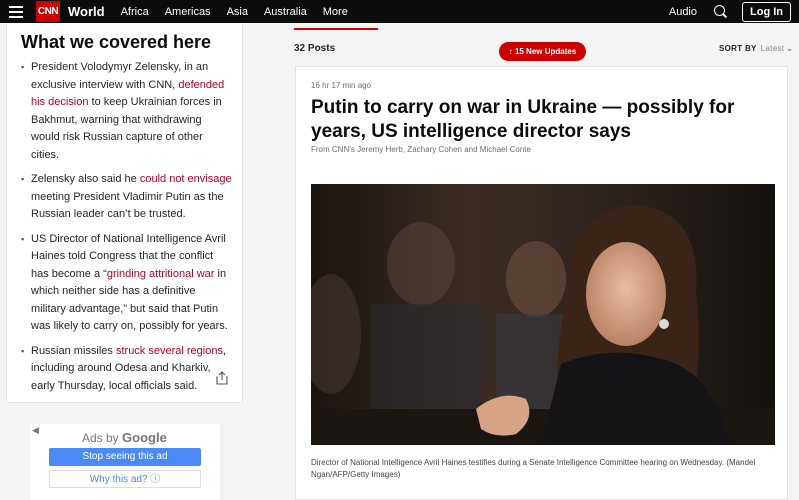 The height and width of the screenshot is (500, 799). What do you see at coordinates (73, 350) in the screenshot?
I see `bullet-text: Russian missiles` at bounding box center [73, 350].